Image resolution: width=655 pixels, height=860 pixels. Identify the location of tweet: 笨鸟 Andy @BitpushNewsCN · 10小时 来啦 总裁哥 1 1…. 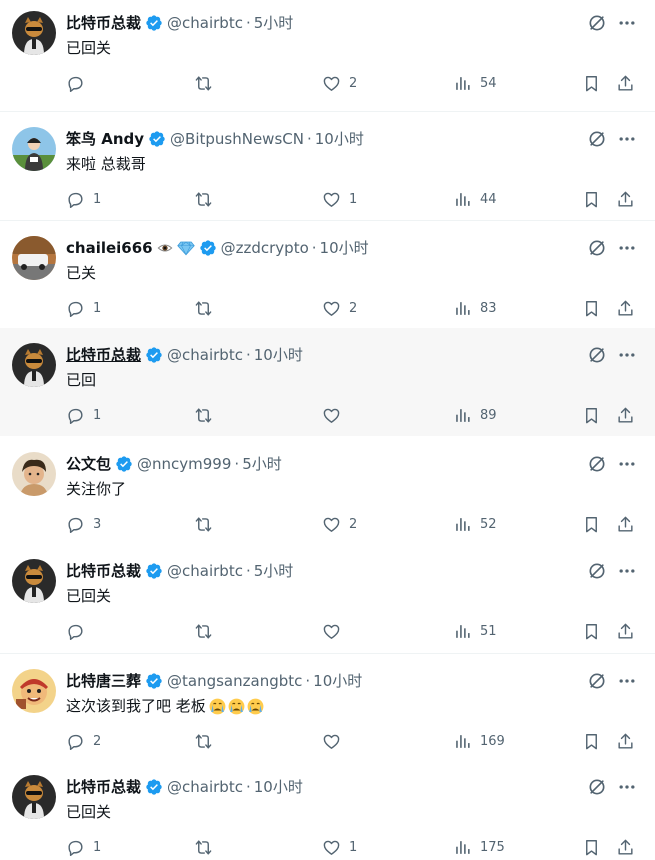
(327, 165).